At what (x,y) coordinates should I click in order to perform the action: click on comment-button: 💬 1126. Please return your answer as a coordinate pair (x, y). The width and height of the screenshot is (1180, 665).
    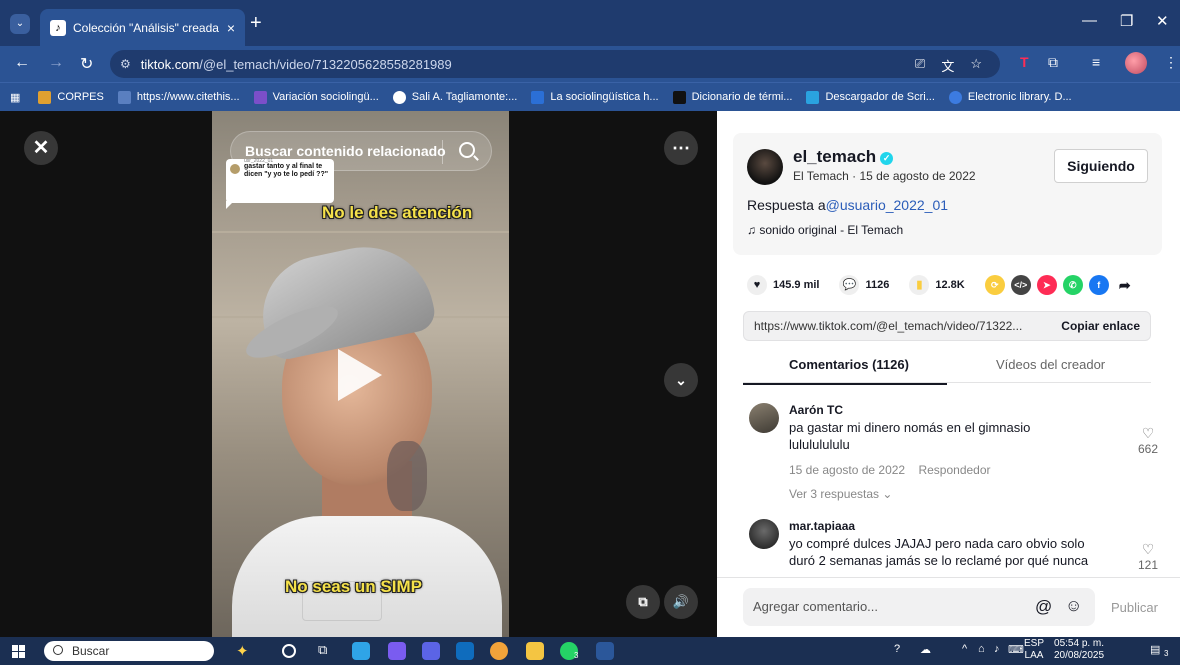
    Looking at the image, I should click on (864, 285).